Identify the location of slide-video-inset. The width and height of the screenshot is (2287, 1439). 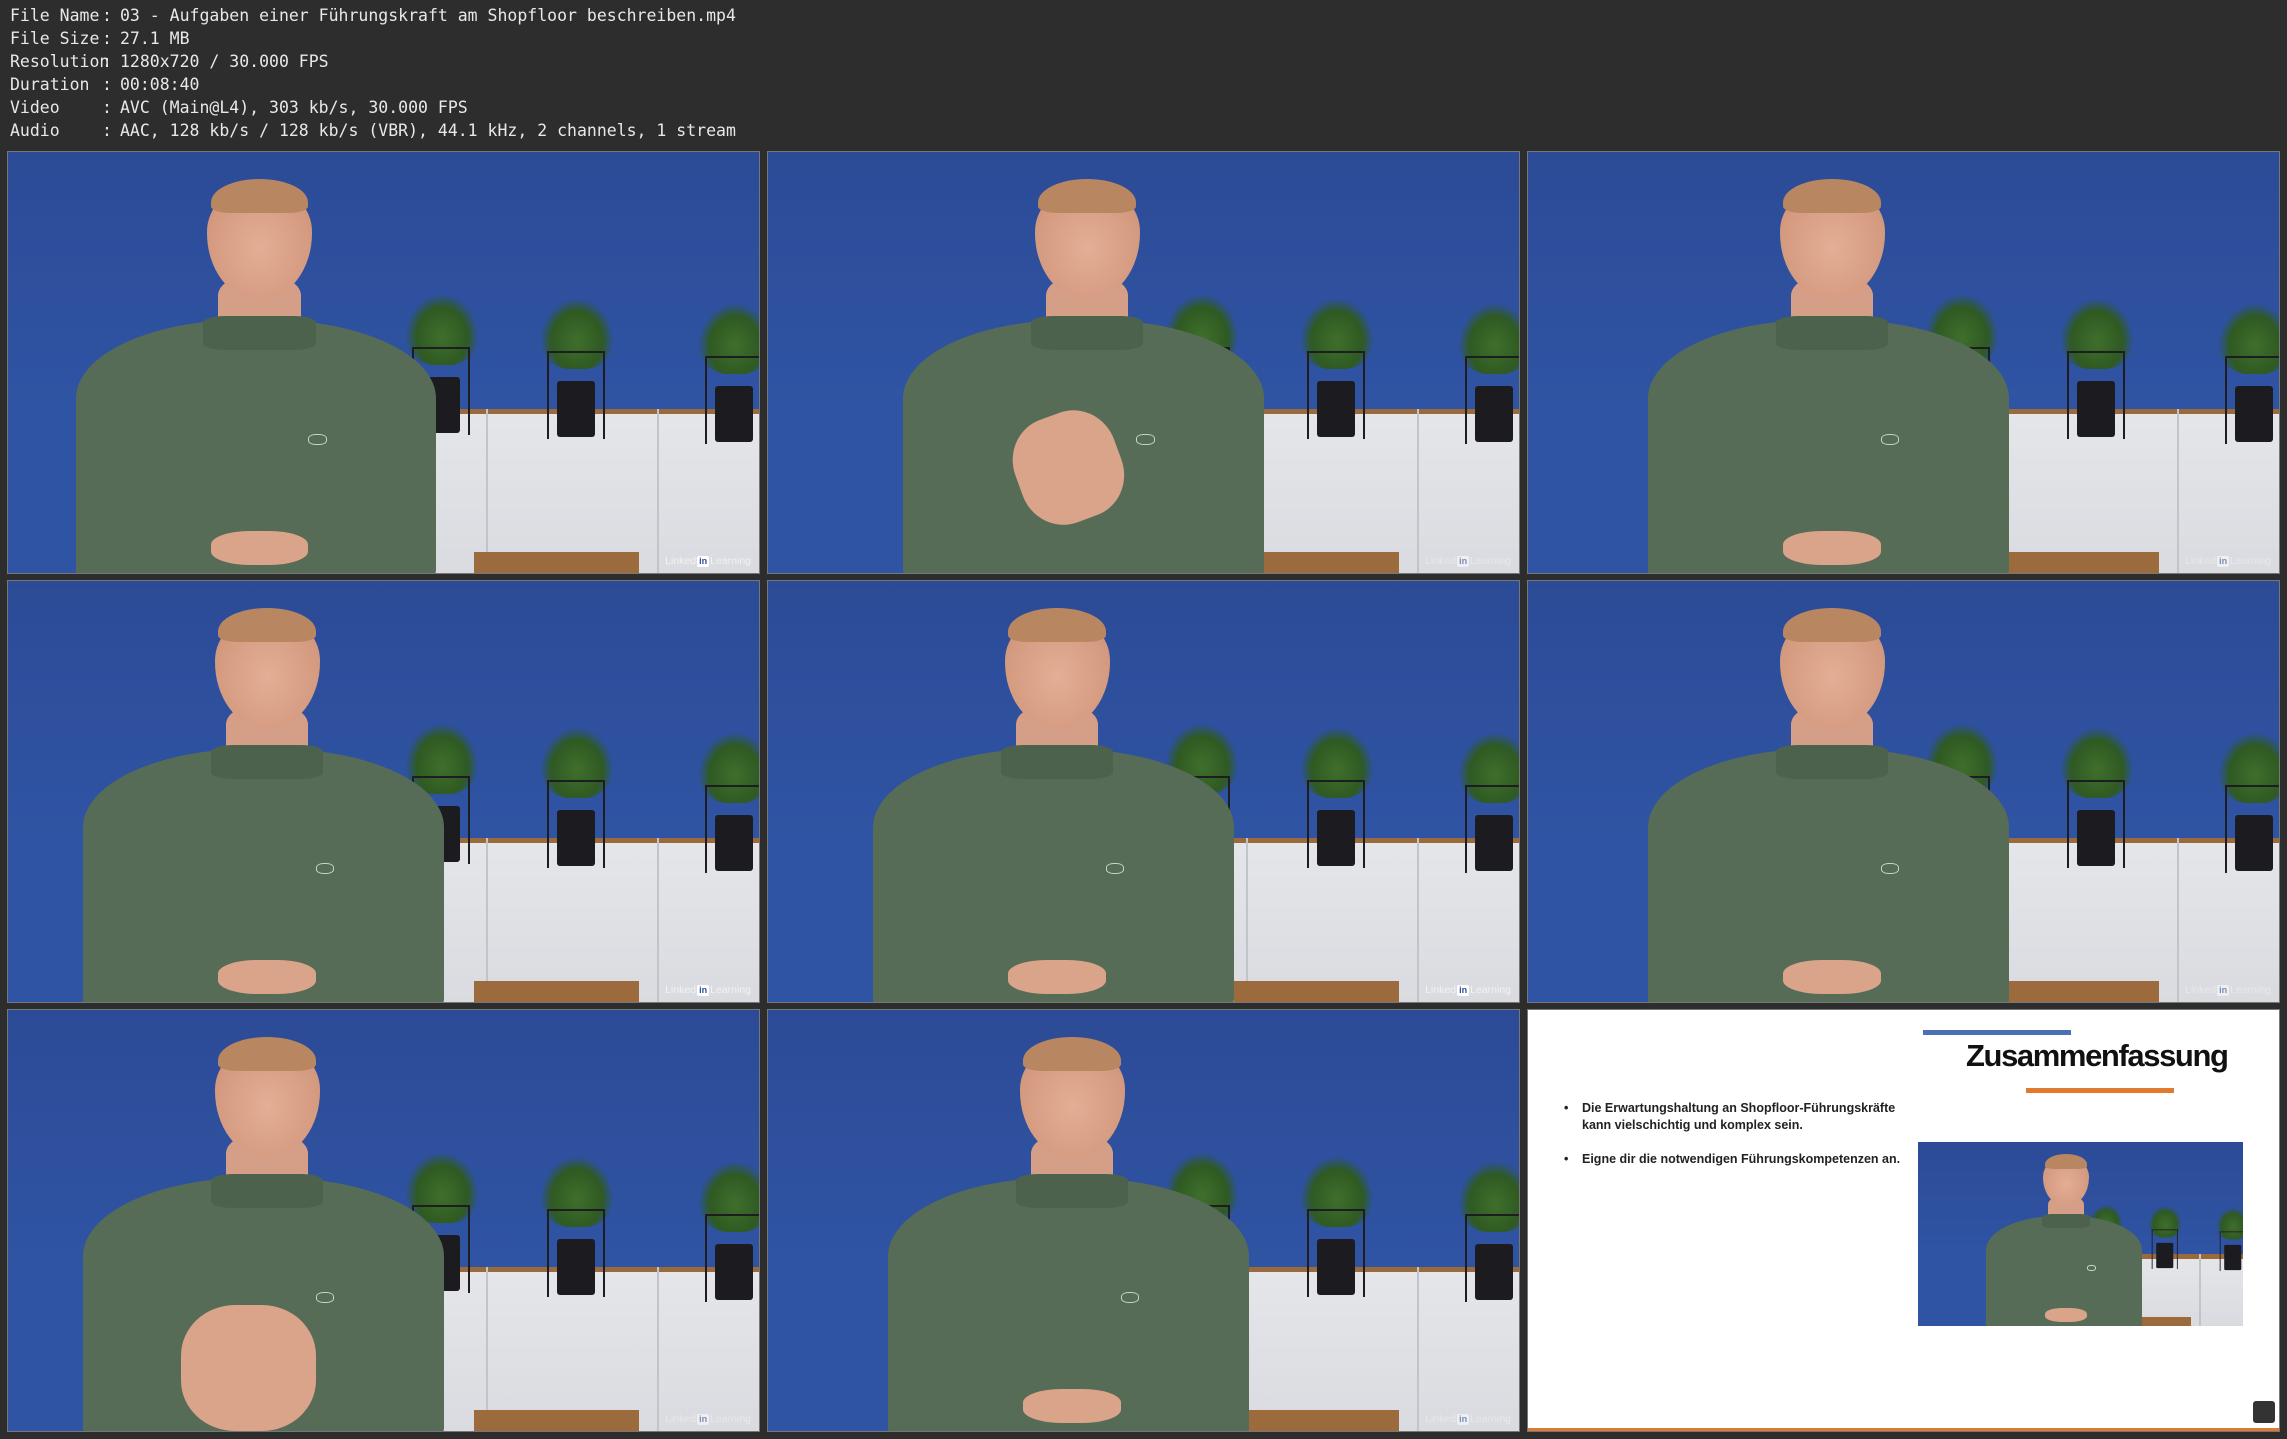
(2080, 1234).